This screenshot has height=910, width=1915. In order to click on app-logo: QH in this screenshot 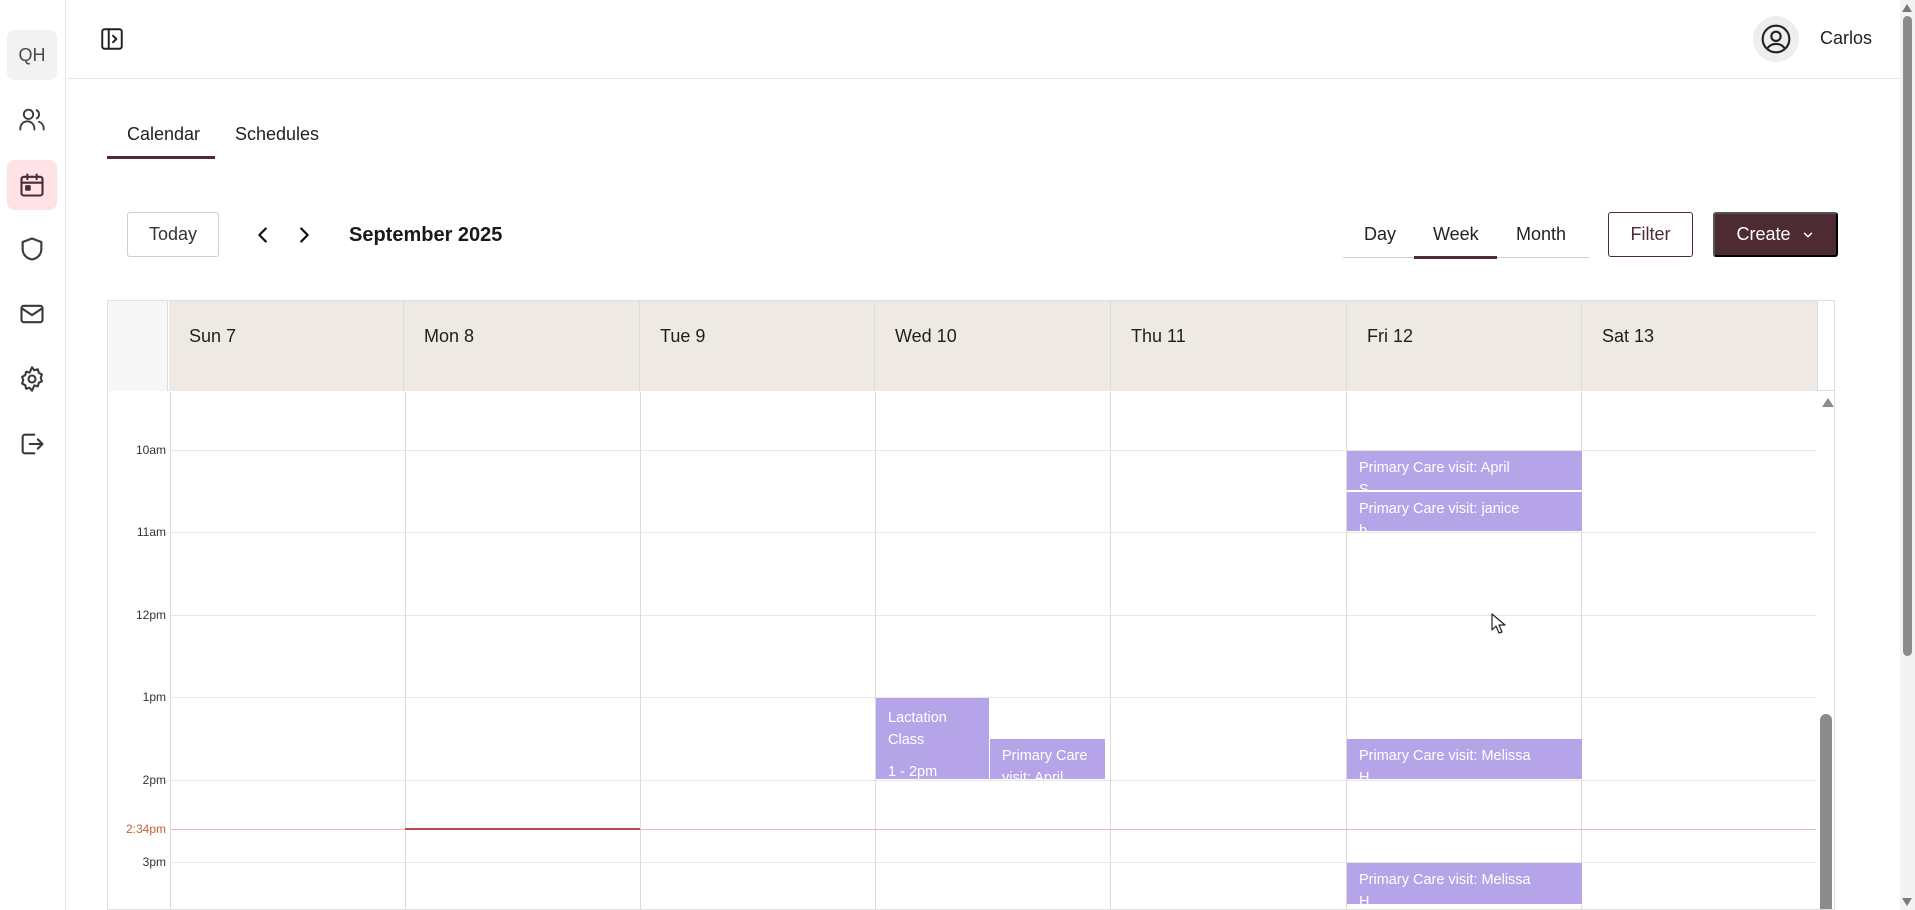, I will do `click(32, 55)`.